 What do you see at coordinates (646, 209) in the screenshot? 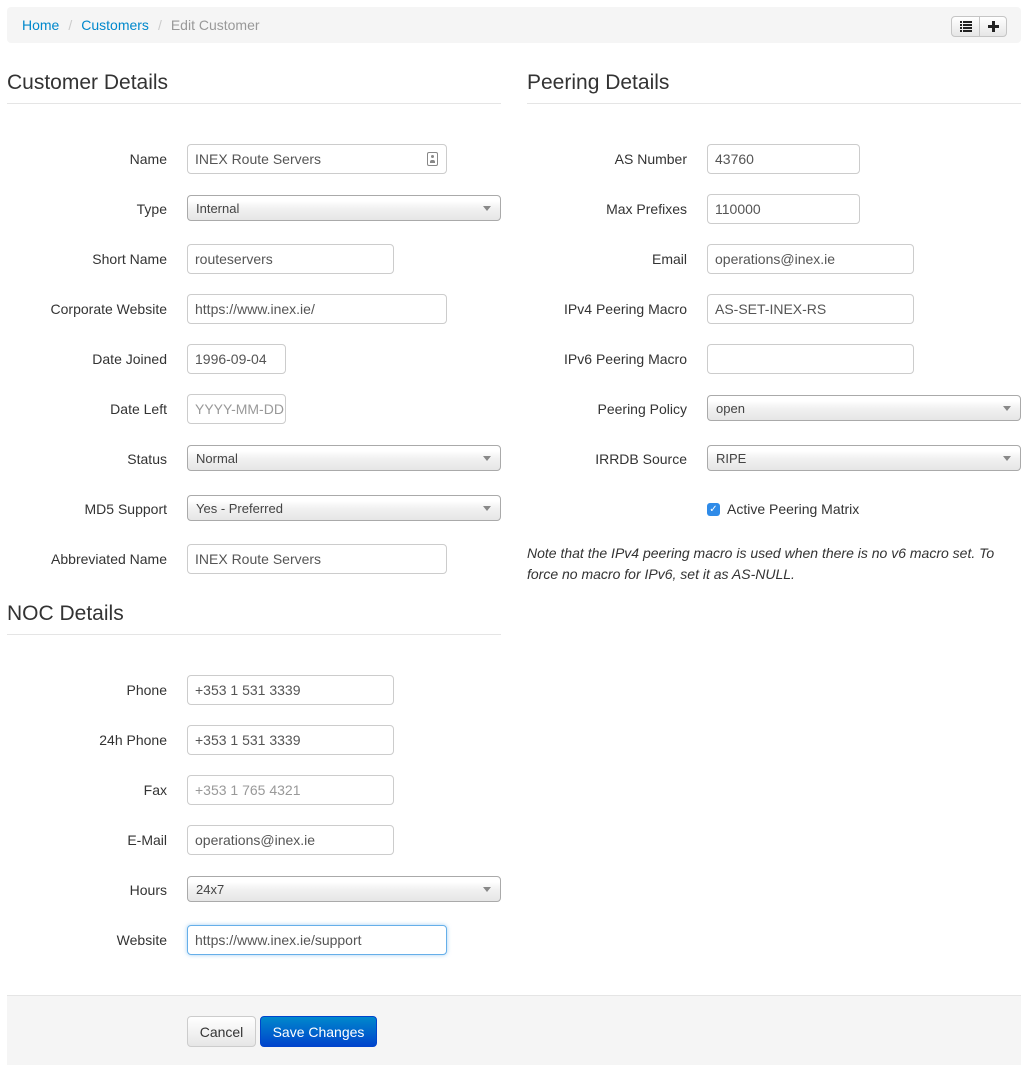
I see `max-prefixes-label: Max Prefixes` at bounding box center [646, 209].